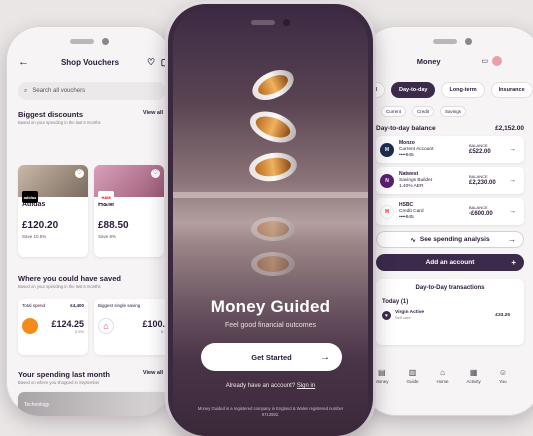 The height and width of the screenshot is (436, 533). I want to click on nav-label: Home, so click(442, 381).